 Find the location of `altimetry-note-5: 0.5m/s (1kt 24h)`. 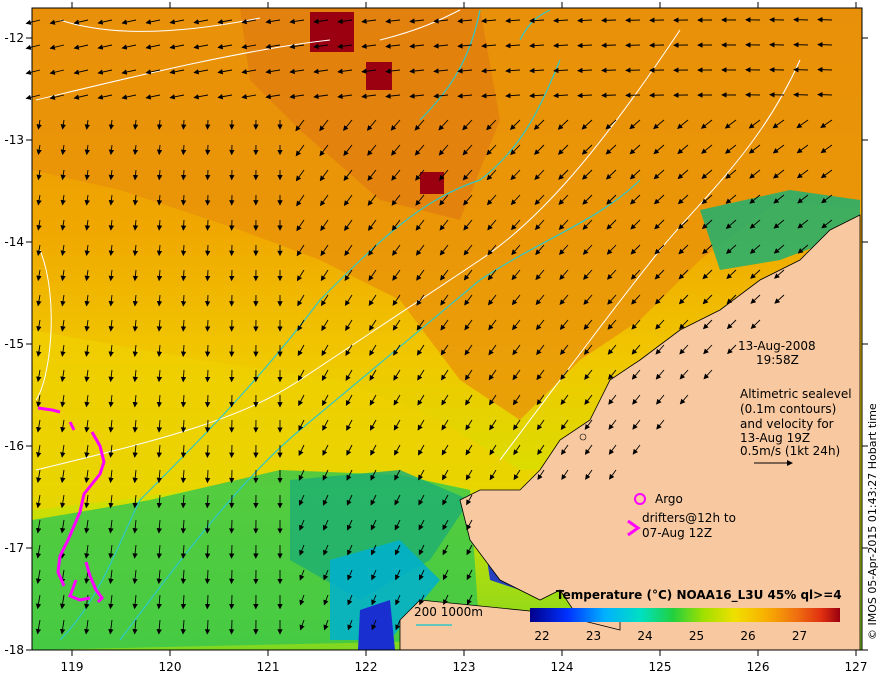

altimetry-note-5: 0.5m/s (1kt 24h) is located at coordinates (790, 451).